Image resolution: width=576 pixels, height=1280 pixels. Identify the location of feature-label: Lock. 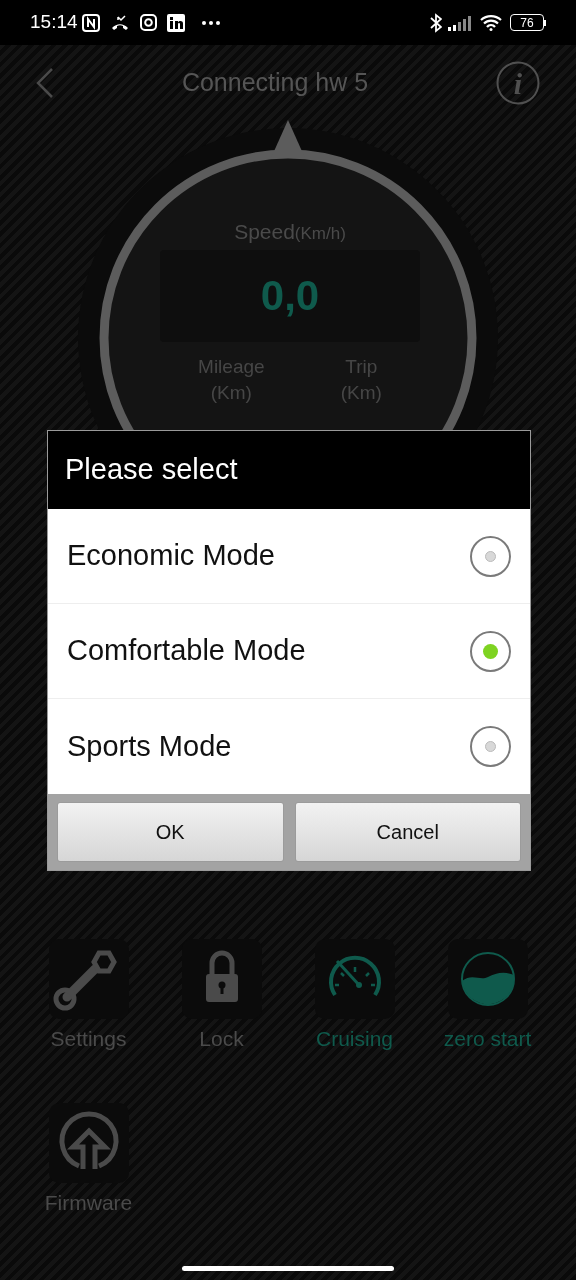
(221, 1039).